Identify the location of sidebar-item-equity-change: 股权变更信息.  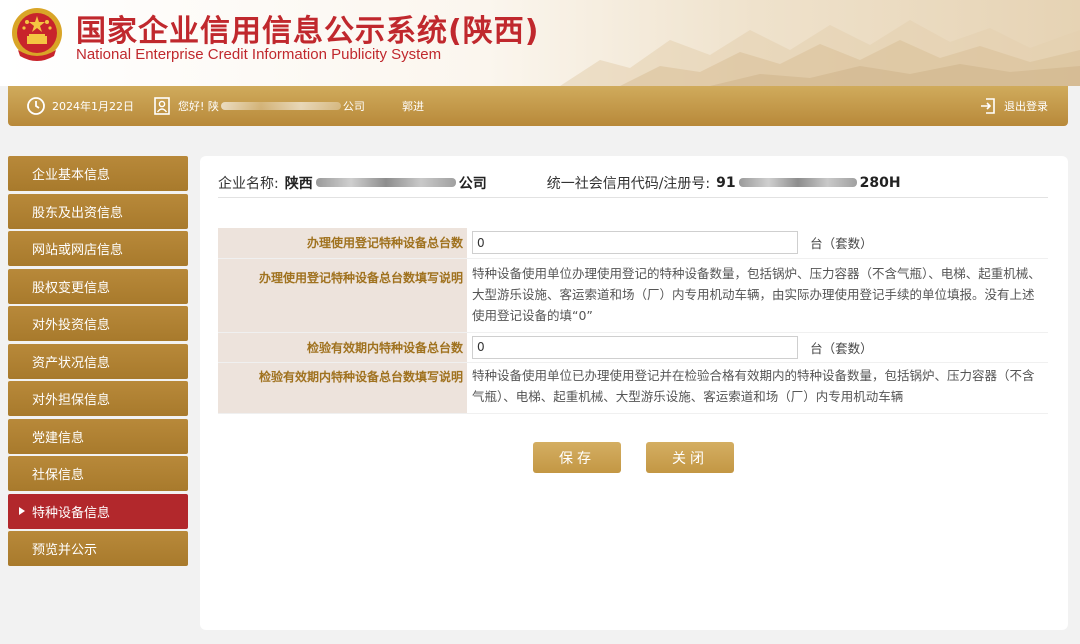
(98, 286).